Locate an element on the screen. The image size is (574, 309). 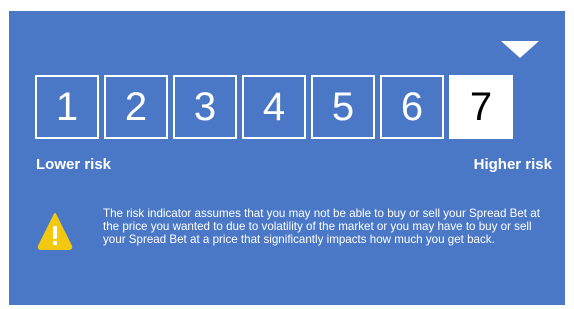
selected-level-pointer-icon is located at coordinates (520, 49).